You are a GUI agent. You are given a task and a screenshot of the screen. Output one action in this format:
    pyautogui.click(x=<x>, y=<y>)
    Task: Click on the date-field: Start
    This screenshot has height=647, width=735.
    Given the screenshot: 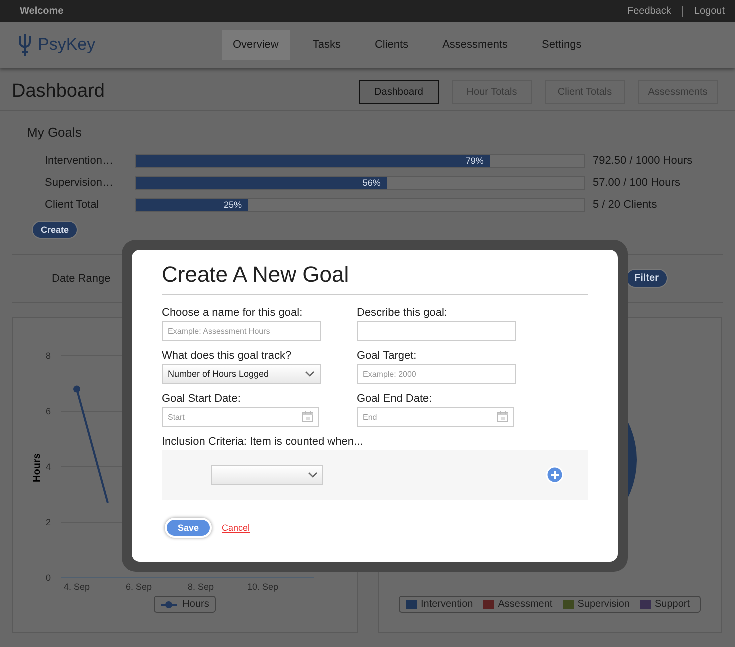 What is the action you would take?
    pyautogui.click(x=240, y=417)
    